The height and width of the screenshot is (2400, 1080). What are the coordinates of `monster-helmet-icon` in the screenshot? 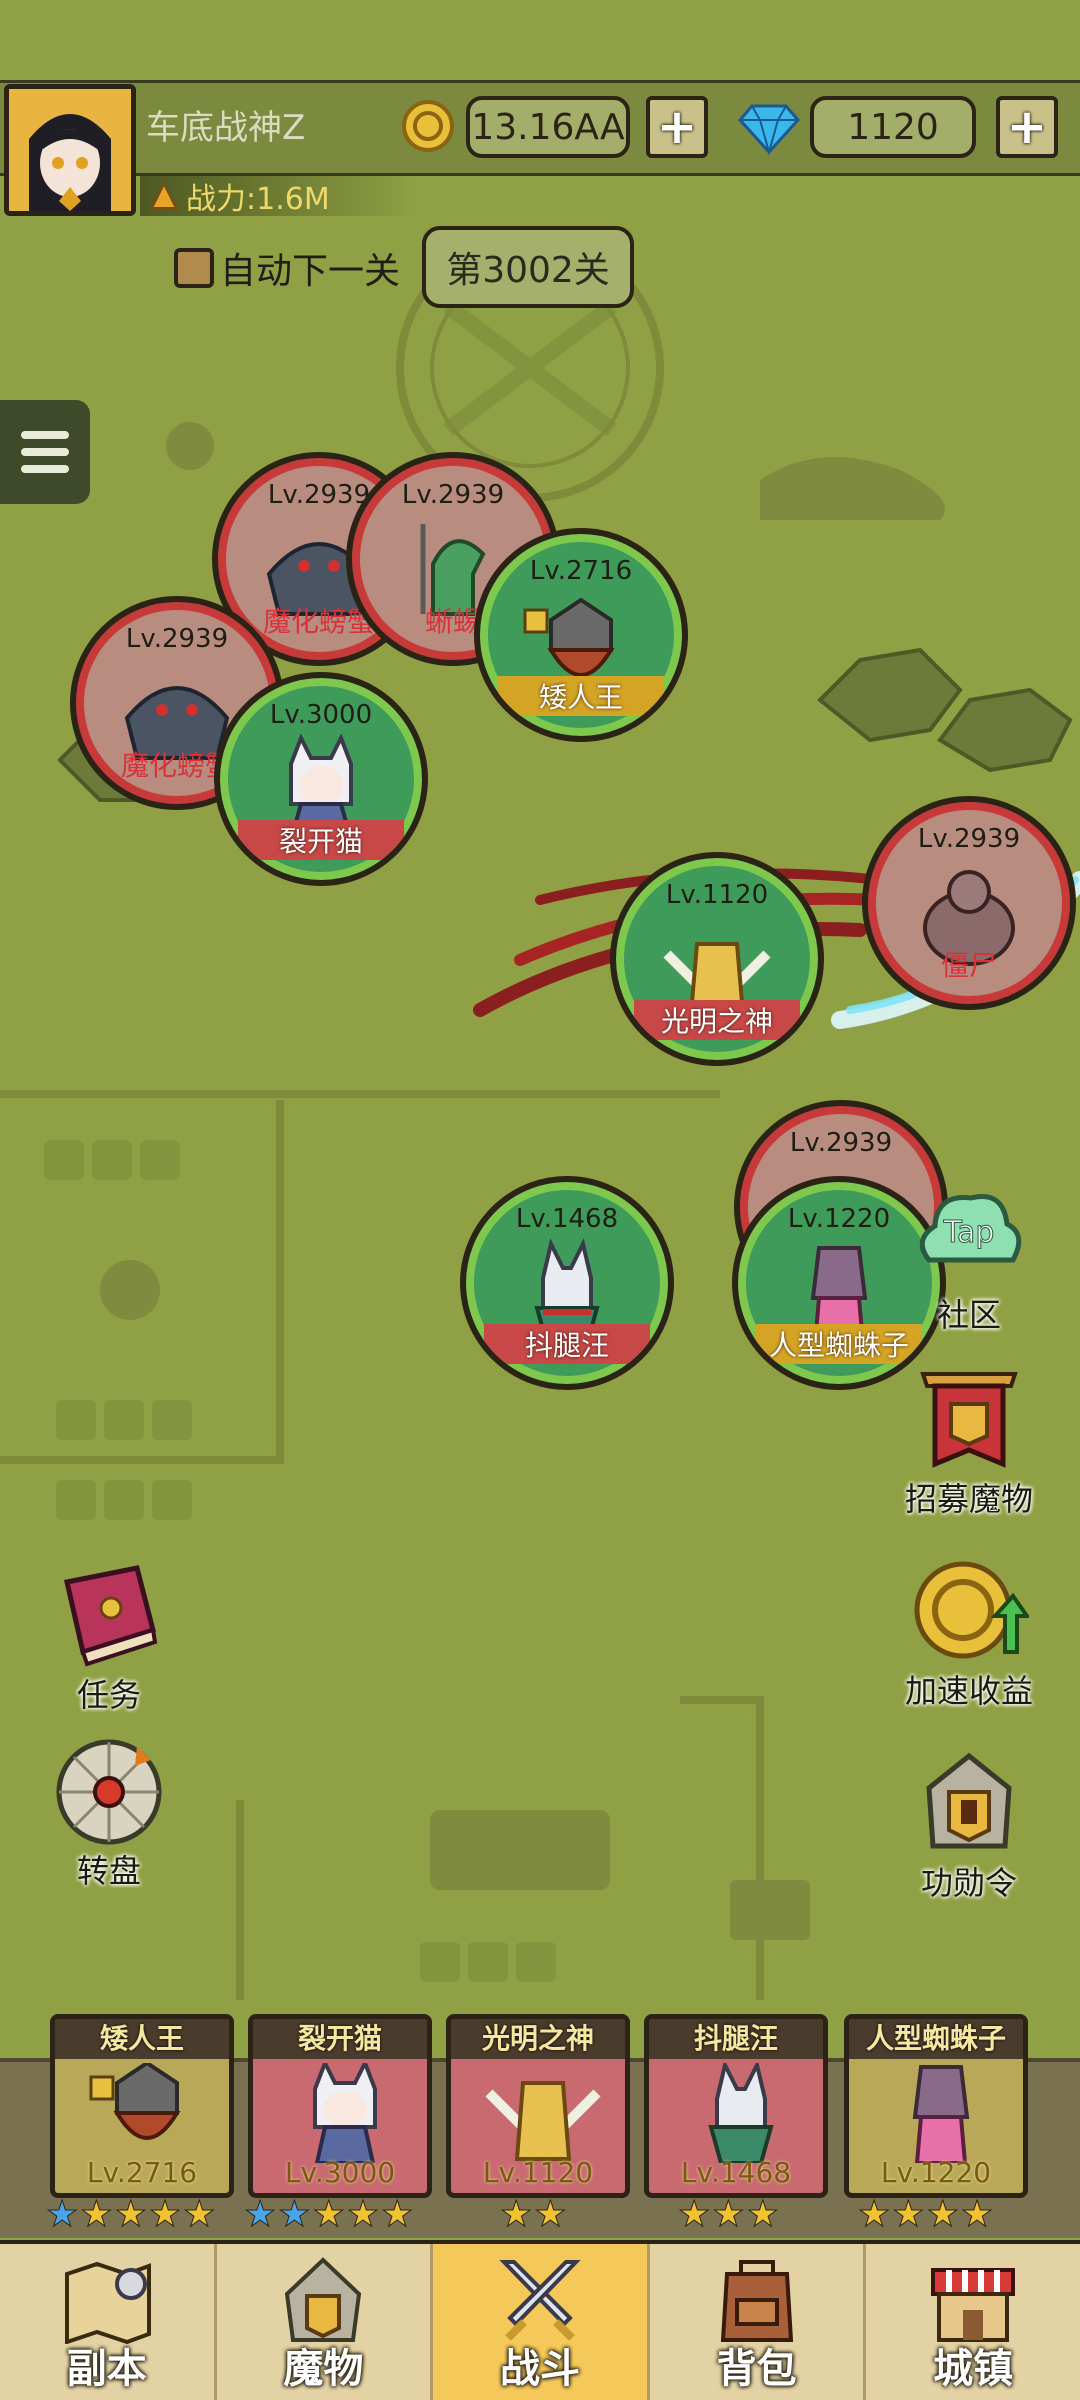 It's located at (323, 2299).